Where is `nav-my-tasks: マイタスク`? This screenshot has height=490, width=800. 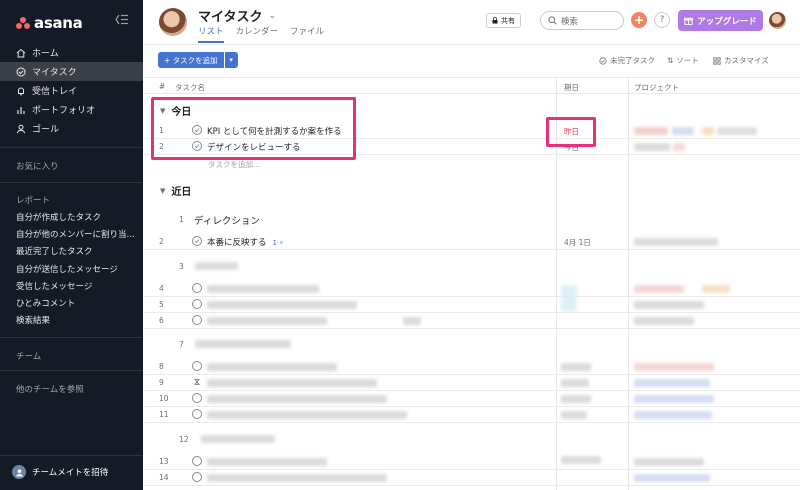
nav-my-tasks: マイタスク is located at coordinates (71, 71).